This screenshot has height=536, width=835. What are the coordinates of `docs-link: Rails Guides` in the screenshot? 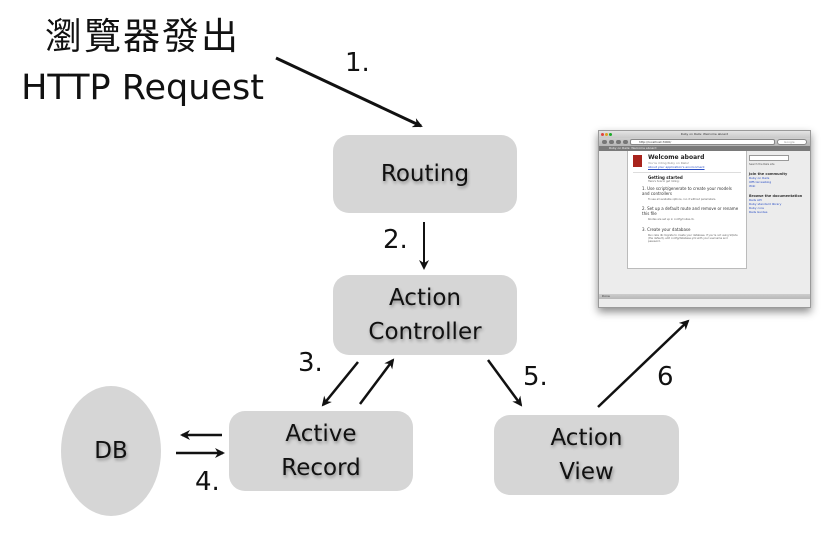 It's located at (758, 212).